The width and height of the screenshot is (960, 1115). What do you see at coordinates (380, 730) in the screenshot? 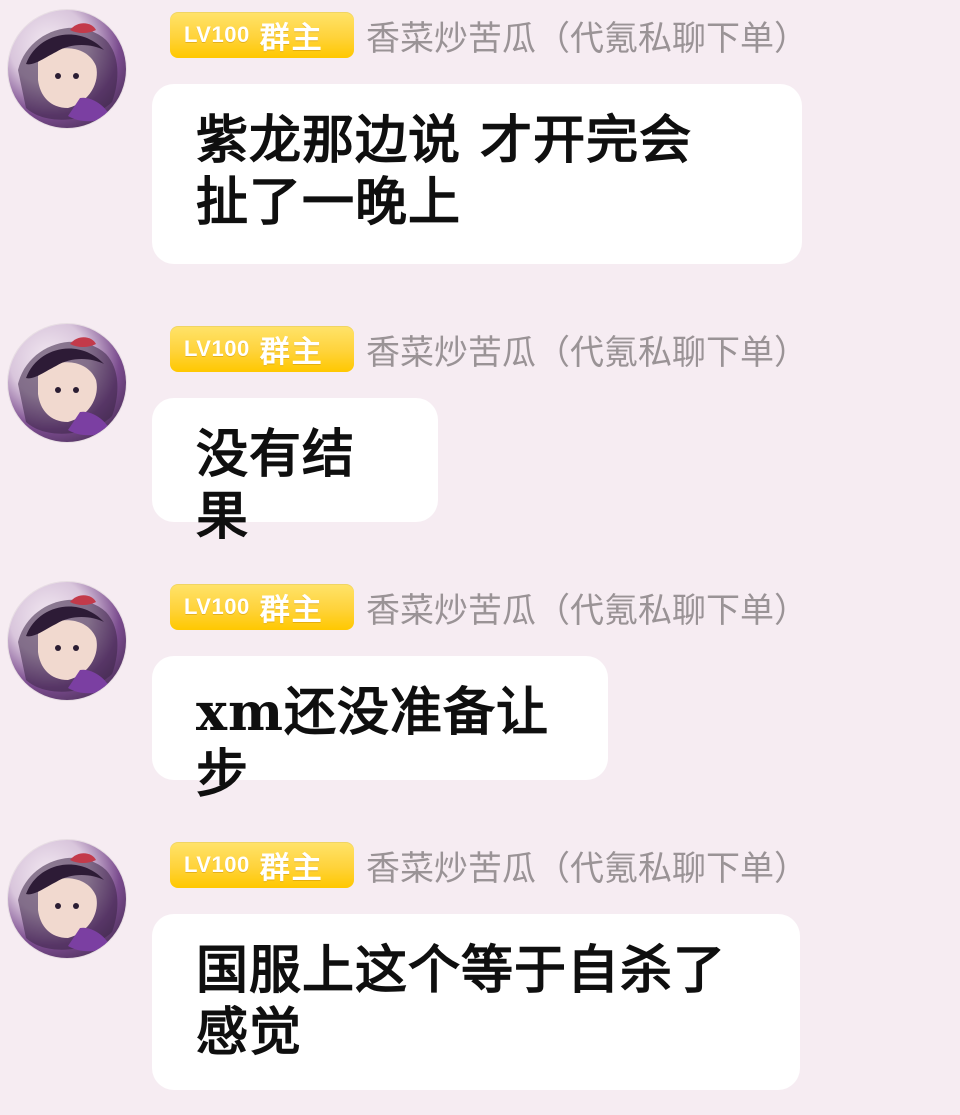
I see `message-bubble: xm还没准备让步` at bounding box center [380, 730].